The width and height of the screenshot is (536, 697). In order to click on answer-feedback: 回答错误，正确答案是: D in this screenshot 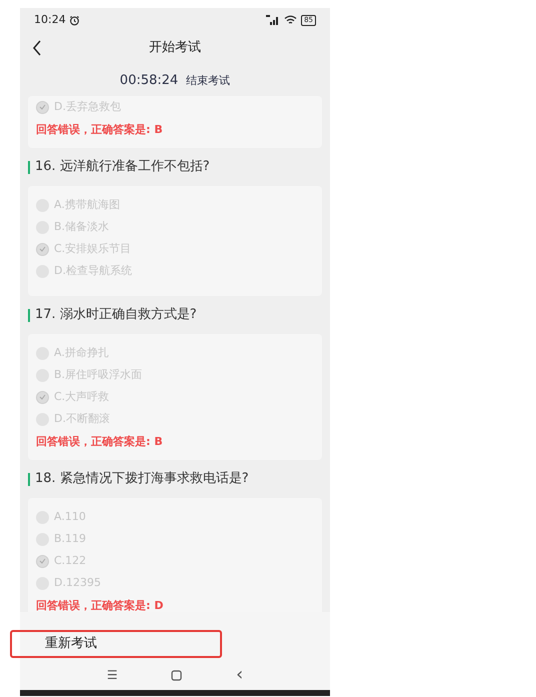, I will do `click(100, 605)`.